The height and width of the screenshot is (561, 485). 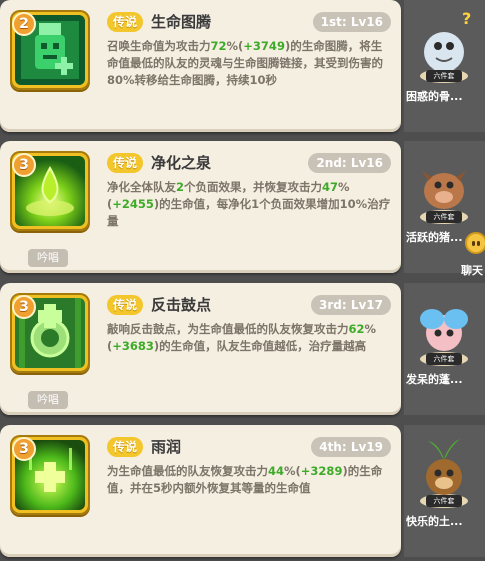 I want to click on level-badge: 2, so click(x=24, y=24).